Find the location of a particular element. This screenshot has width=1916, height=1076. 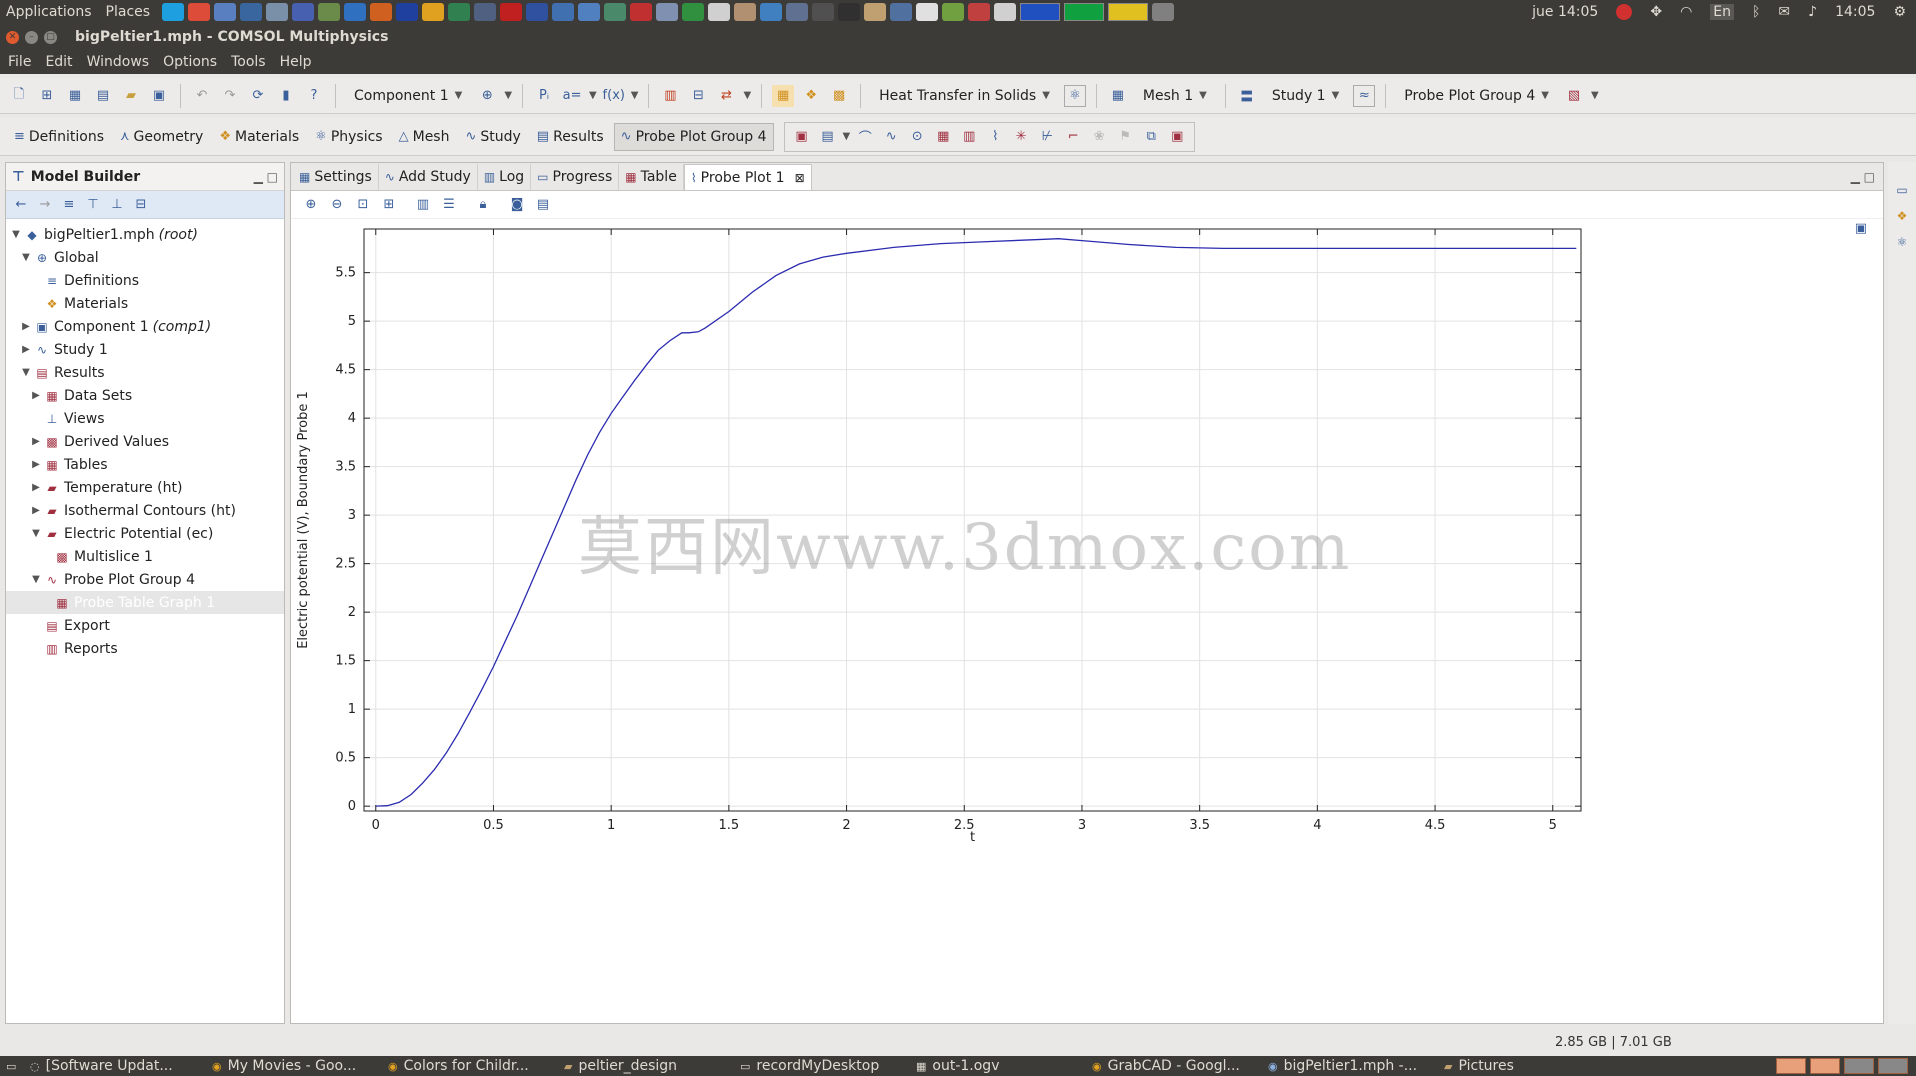

materials-icon: ❖ is located at coordinates (1902, 216).